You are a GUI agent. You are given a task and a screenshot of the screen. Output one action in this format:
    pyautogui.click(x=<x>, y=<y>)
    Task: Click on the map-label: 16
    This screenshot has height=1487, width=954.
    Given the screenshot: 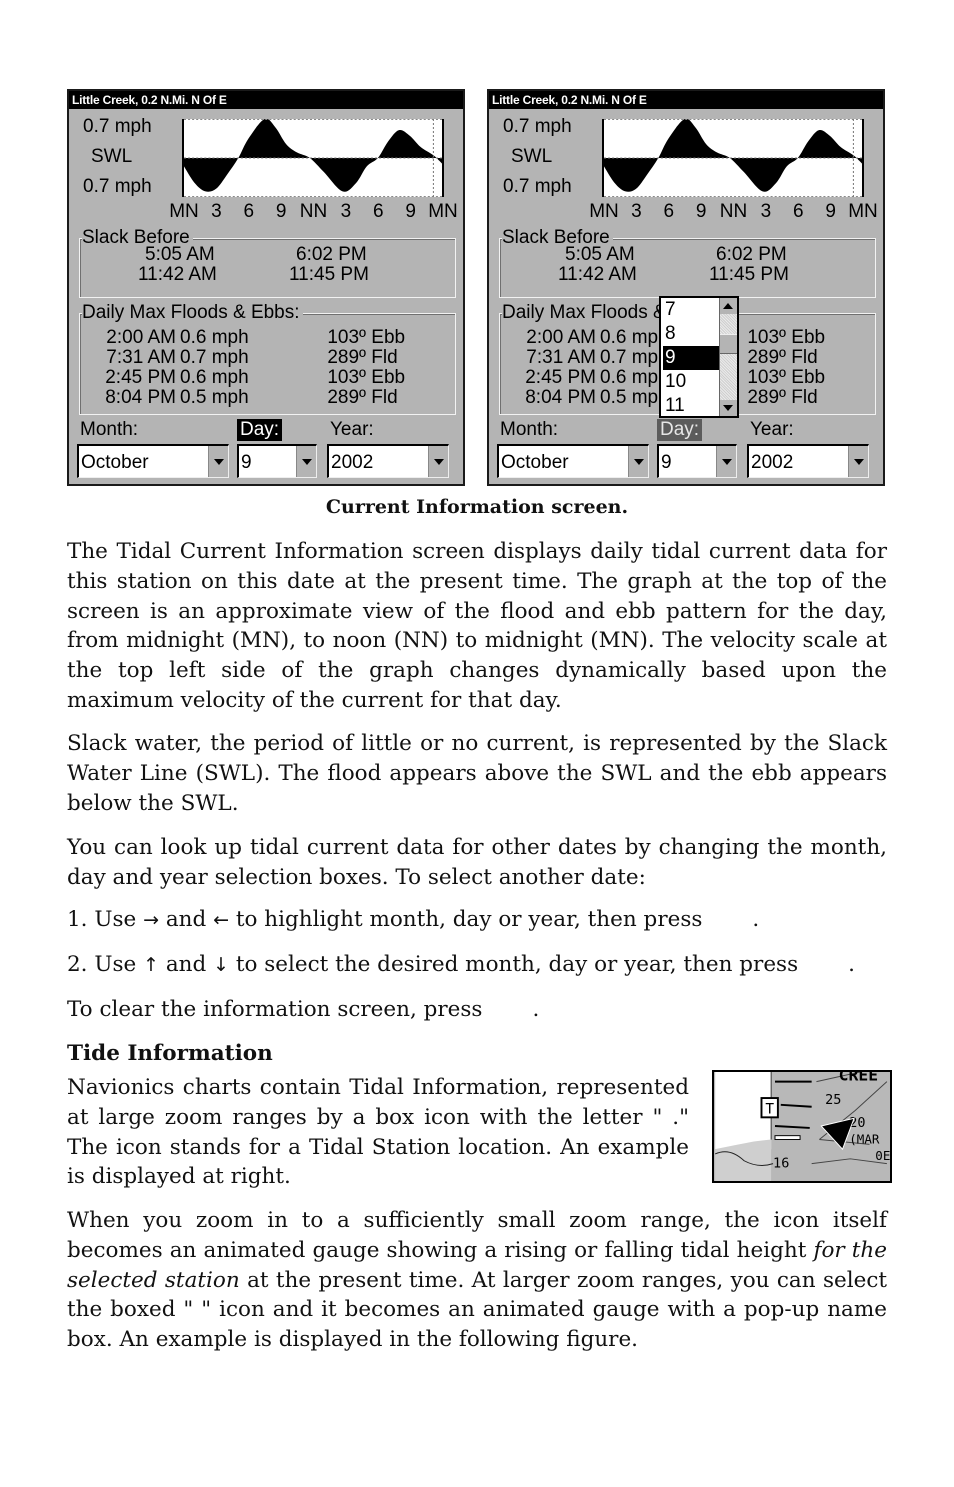 What is the action you would take?
    pyautogui.click(x=781, y=1163)
    